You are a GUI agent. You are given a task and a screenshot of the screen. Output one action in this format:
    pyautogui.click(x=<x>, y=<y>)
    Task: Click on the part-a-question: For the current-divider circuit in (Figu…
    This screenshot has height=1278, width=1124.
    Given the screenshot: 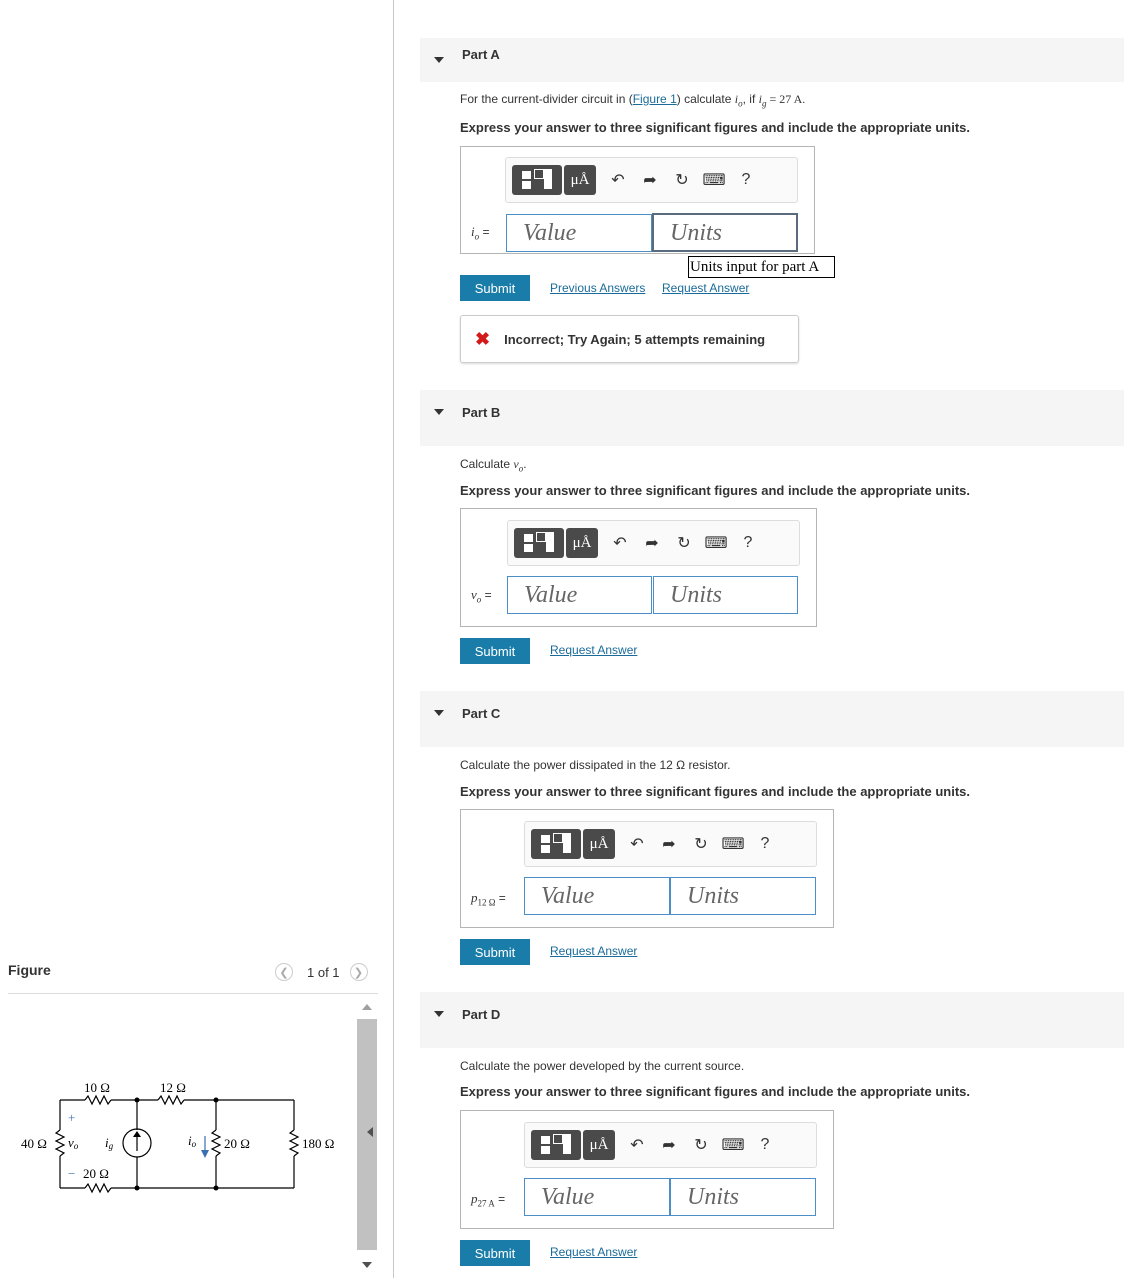 What is the action you would take?
    pyautogui.click(x=633, y=100)
    